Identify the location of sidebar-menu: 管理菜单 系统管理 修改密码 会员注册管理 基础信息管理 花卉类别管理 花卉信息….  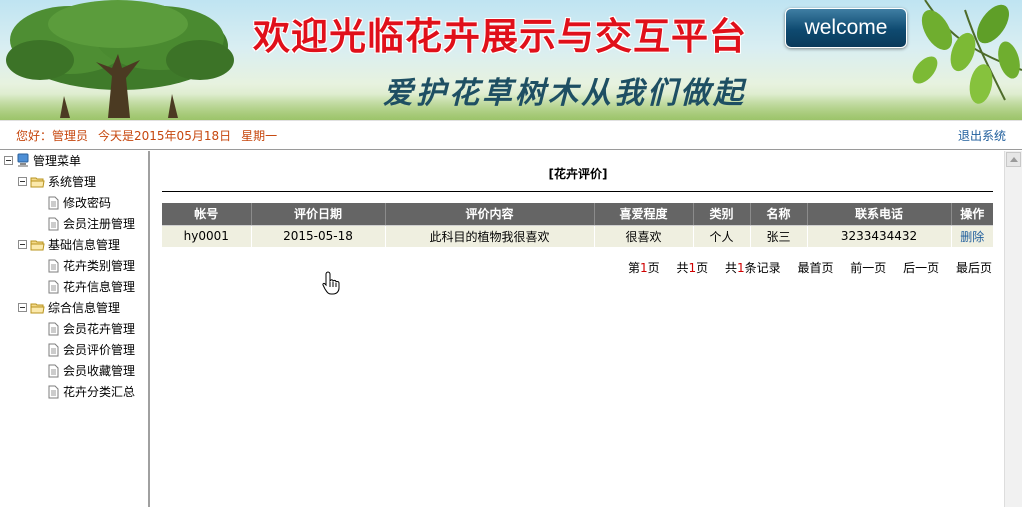
(75, 329).